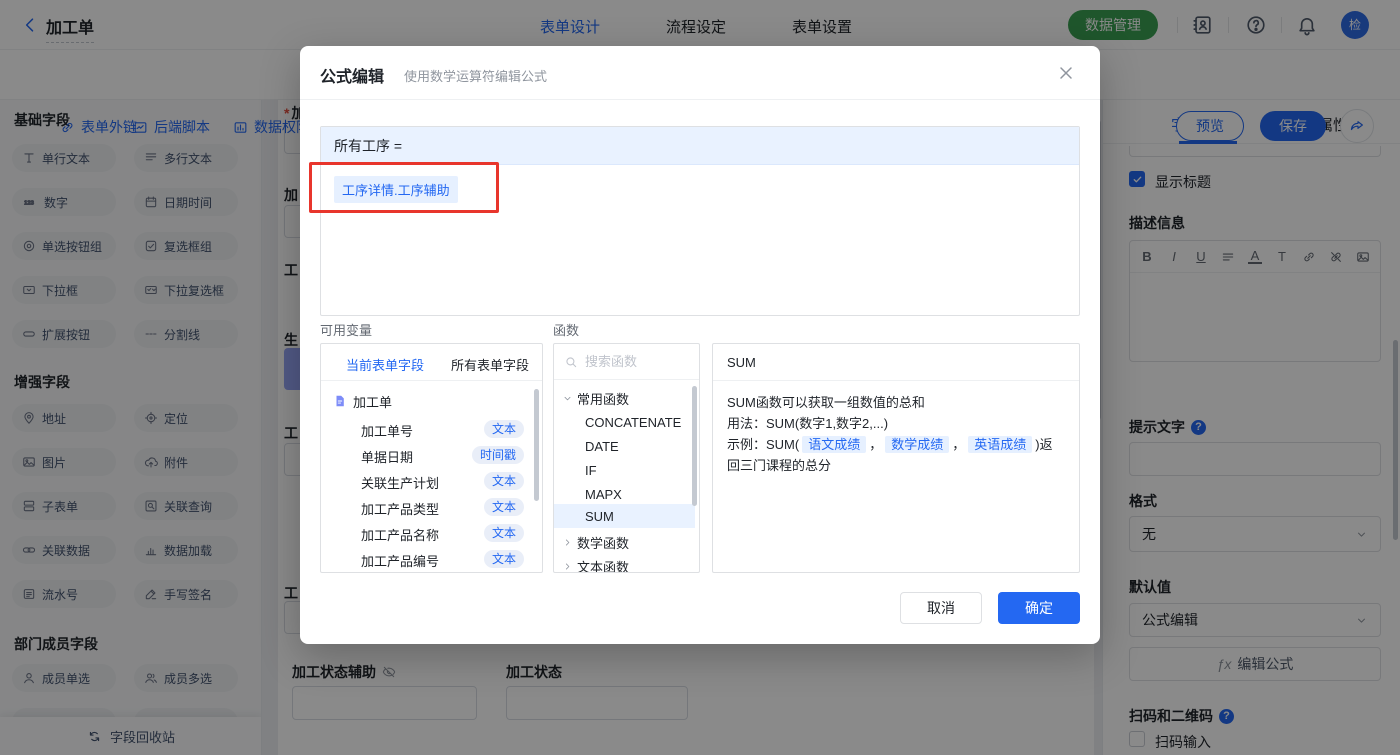 Image resolution: width=1400 pixels, height=755 pixels. Describe the element at coordinates (591, 398) in the screenshot. I see `function-group-common: 常用函数` at that location.